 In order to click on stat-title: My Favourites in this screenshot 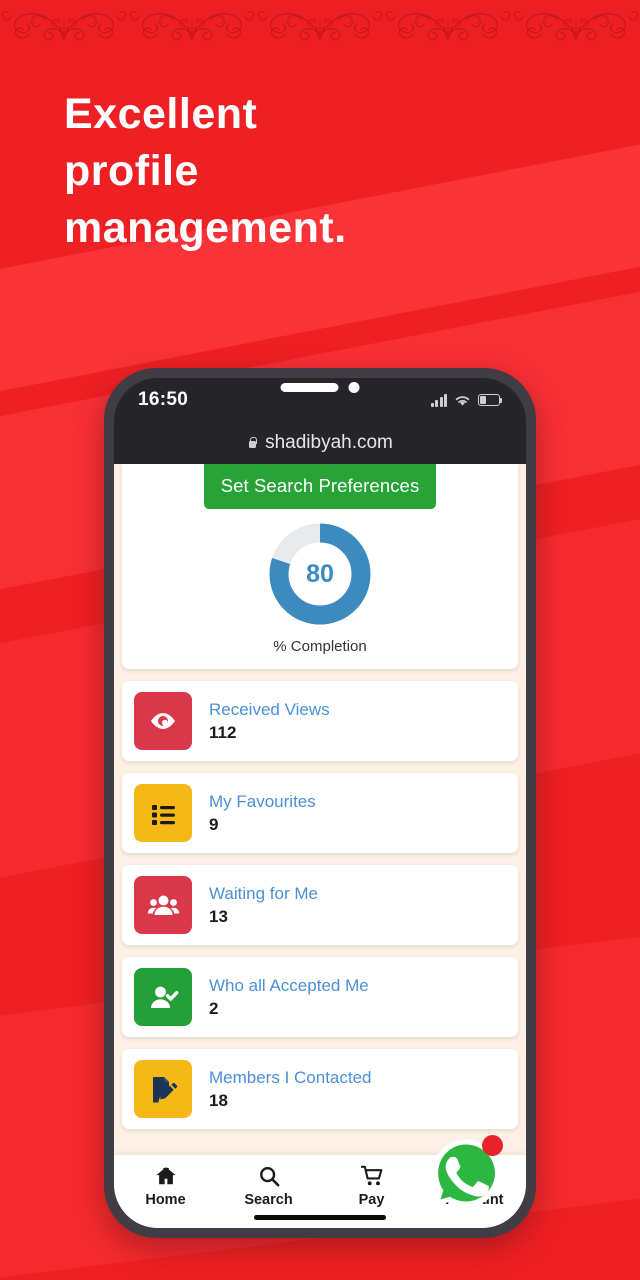, I will do `click(262, 801)`.